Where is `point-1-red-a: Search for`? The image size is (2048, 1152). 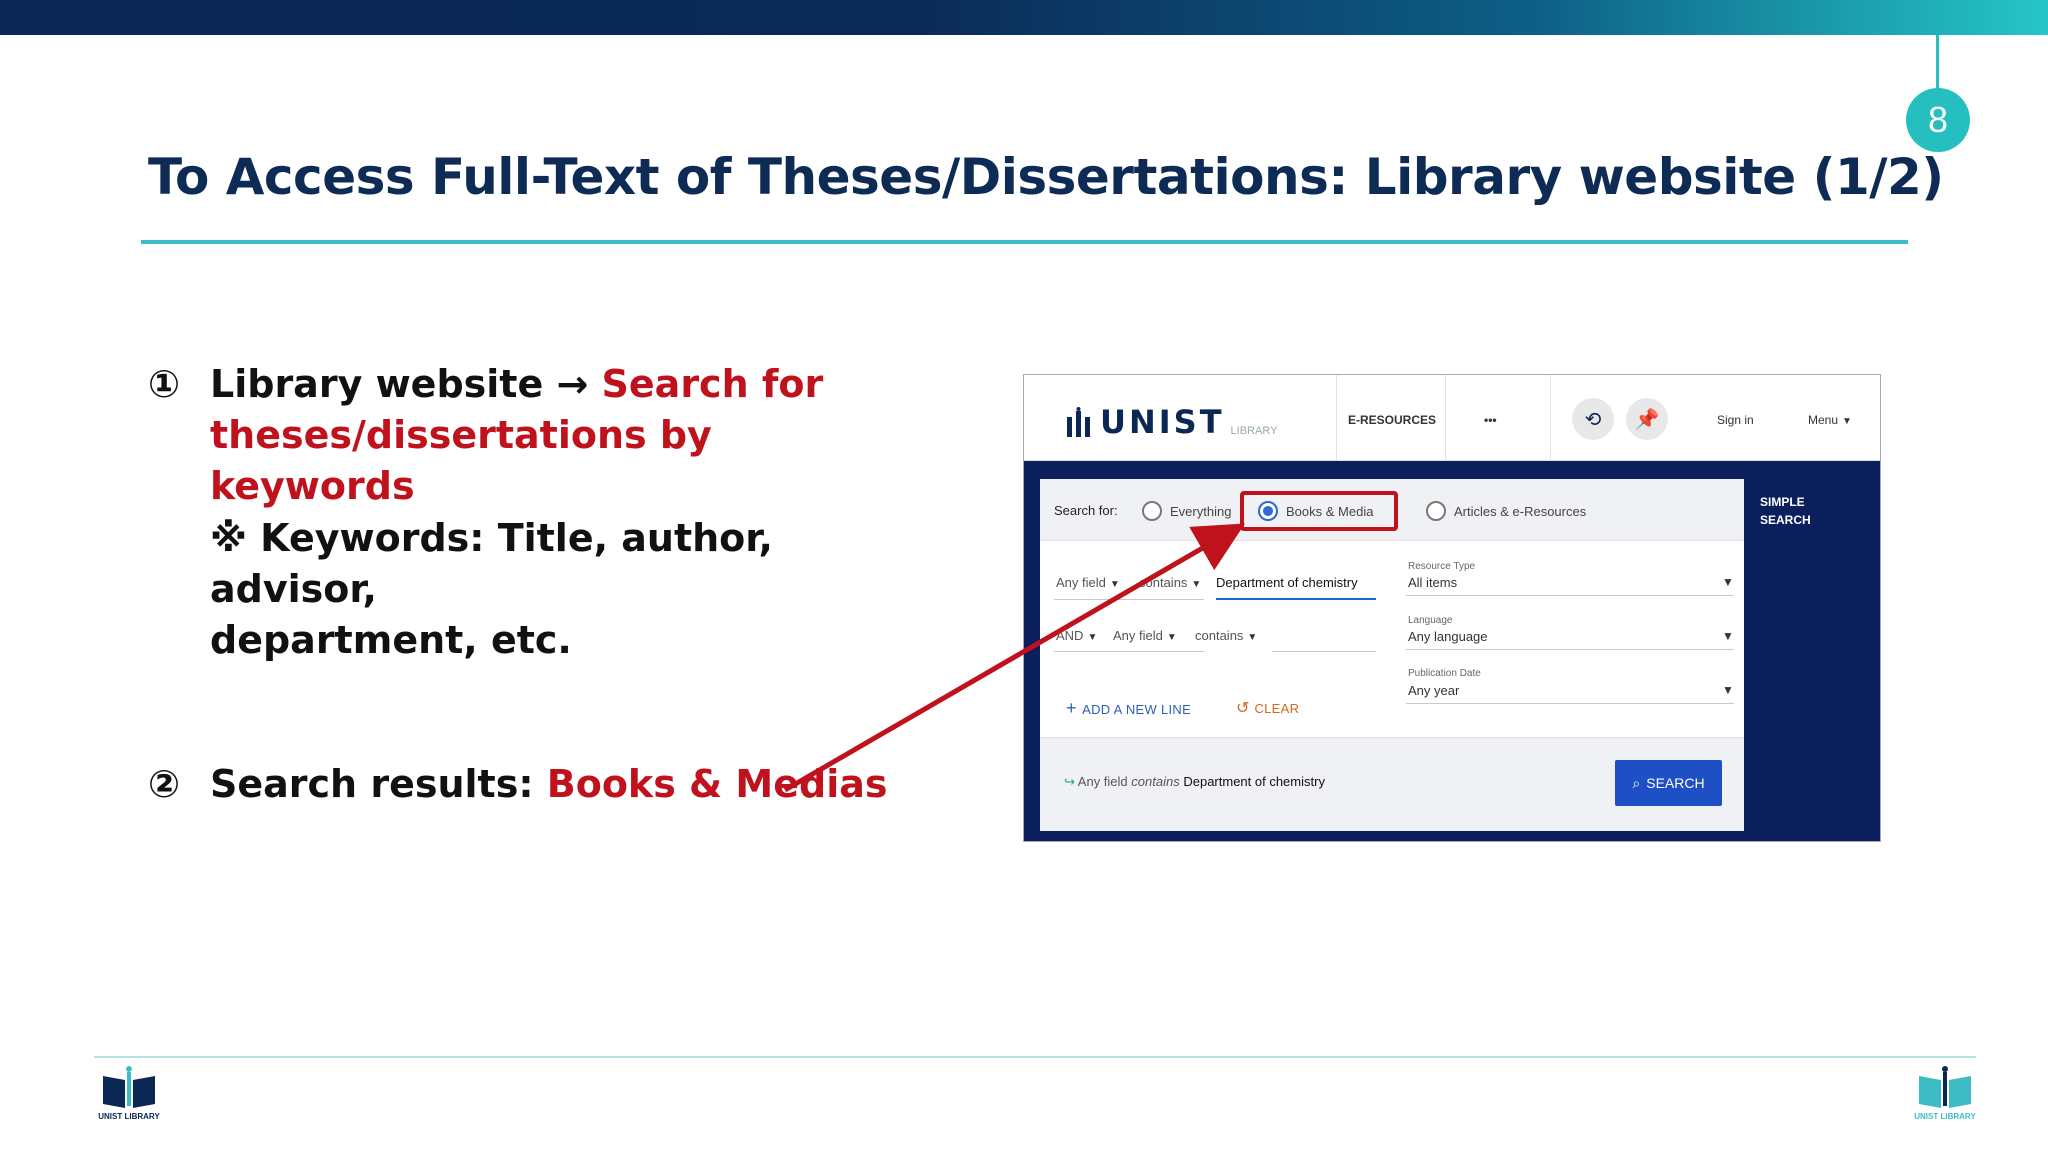
point-1-red-a: Search for is located at coordinates (712, 384).